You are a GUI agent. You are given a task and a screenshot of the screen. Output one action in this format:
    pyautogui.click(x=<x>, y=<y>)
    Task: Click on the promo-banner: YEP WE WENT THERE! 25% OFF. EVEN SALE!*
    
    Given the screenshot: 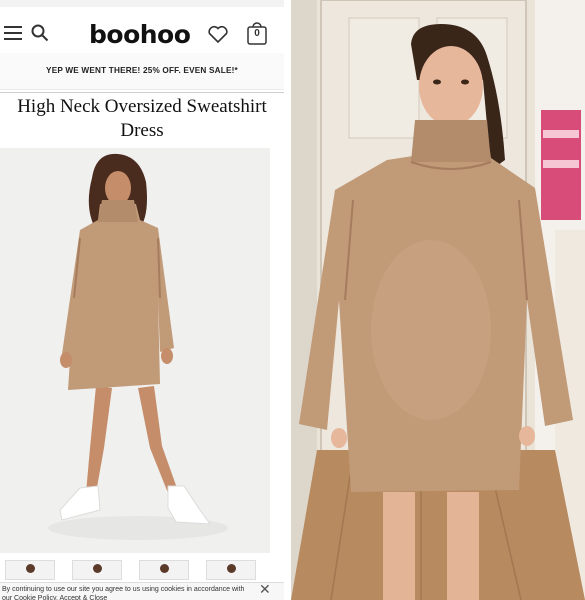 What is the action you would take?
    pyautogui.click(x=142, y=71)
    